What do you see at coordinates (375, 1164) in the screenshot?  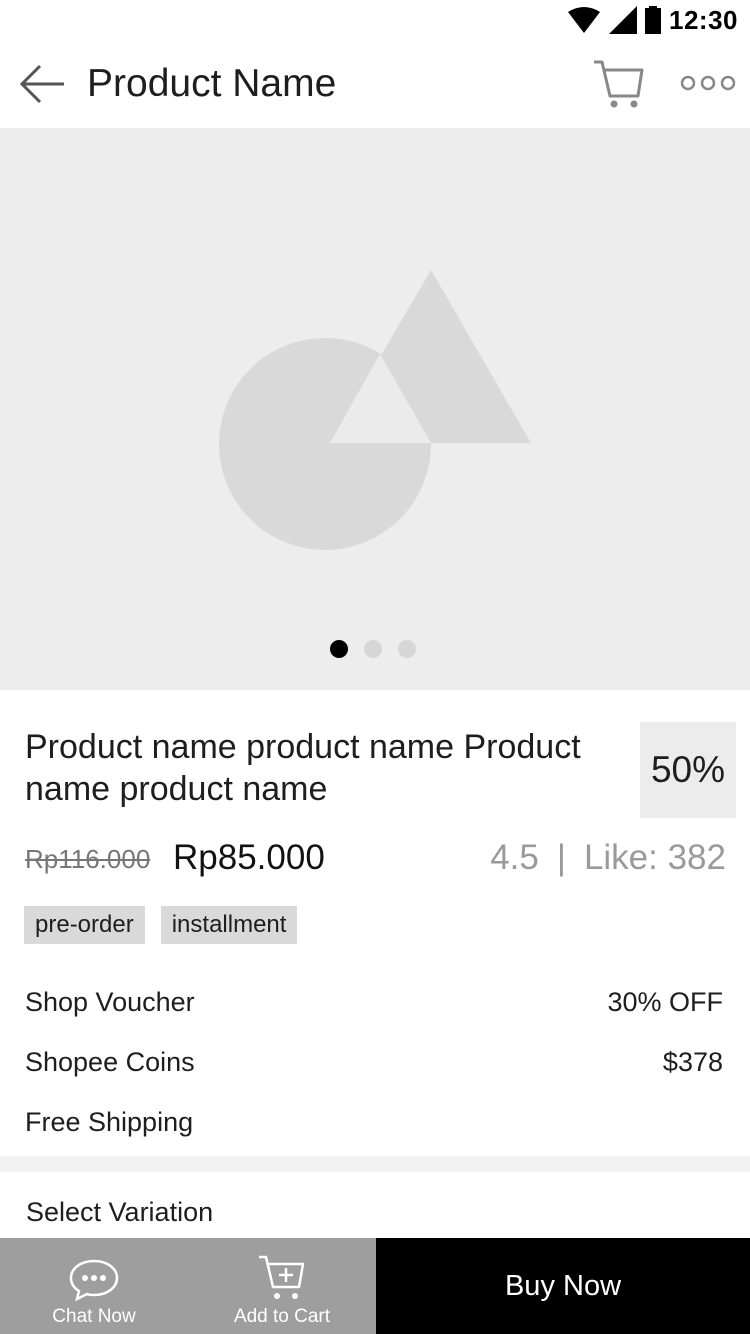 I see `section-divider` at bounding box center [375, 1164].